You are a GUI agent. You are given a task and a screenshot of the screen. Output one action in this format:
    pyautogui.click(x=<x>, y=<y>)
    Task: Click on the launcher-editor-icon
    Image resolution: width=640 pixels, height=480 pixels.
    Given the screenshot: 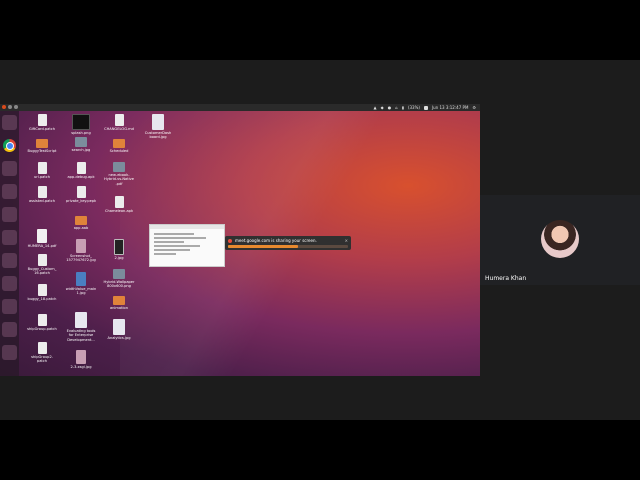 What is the action you would take?
    pyautogui.click(x=9, y=214)
    